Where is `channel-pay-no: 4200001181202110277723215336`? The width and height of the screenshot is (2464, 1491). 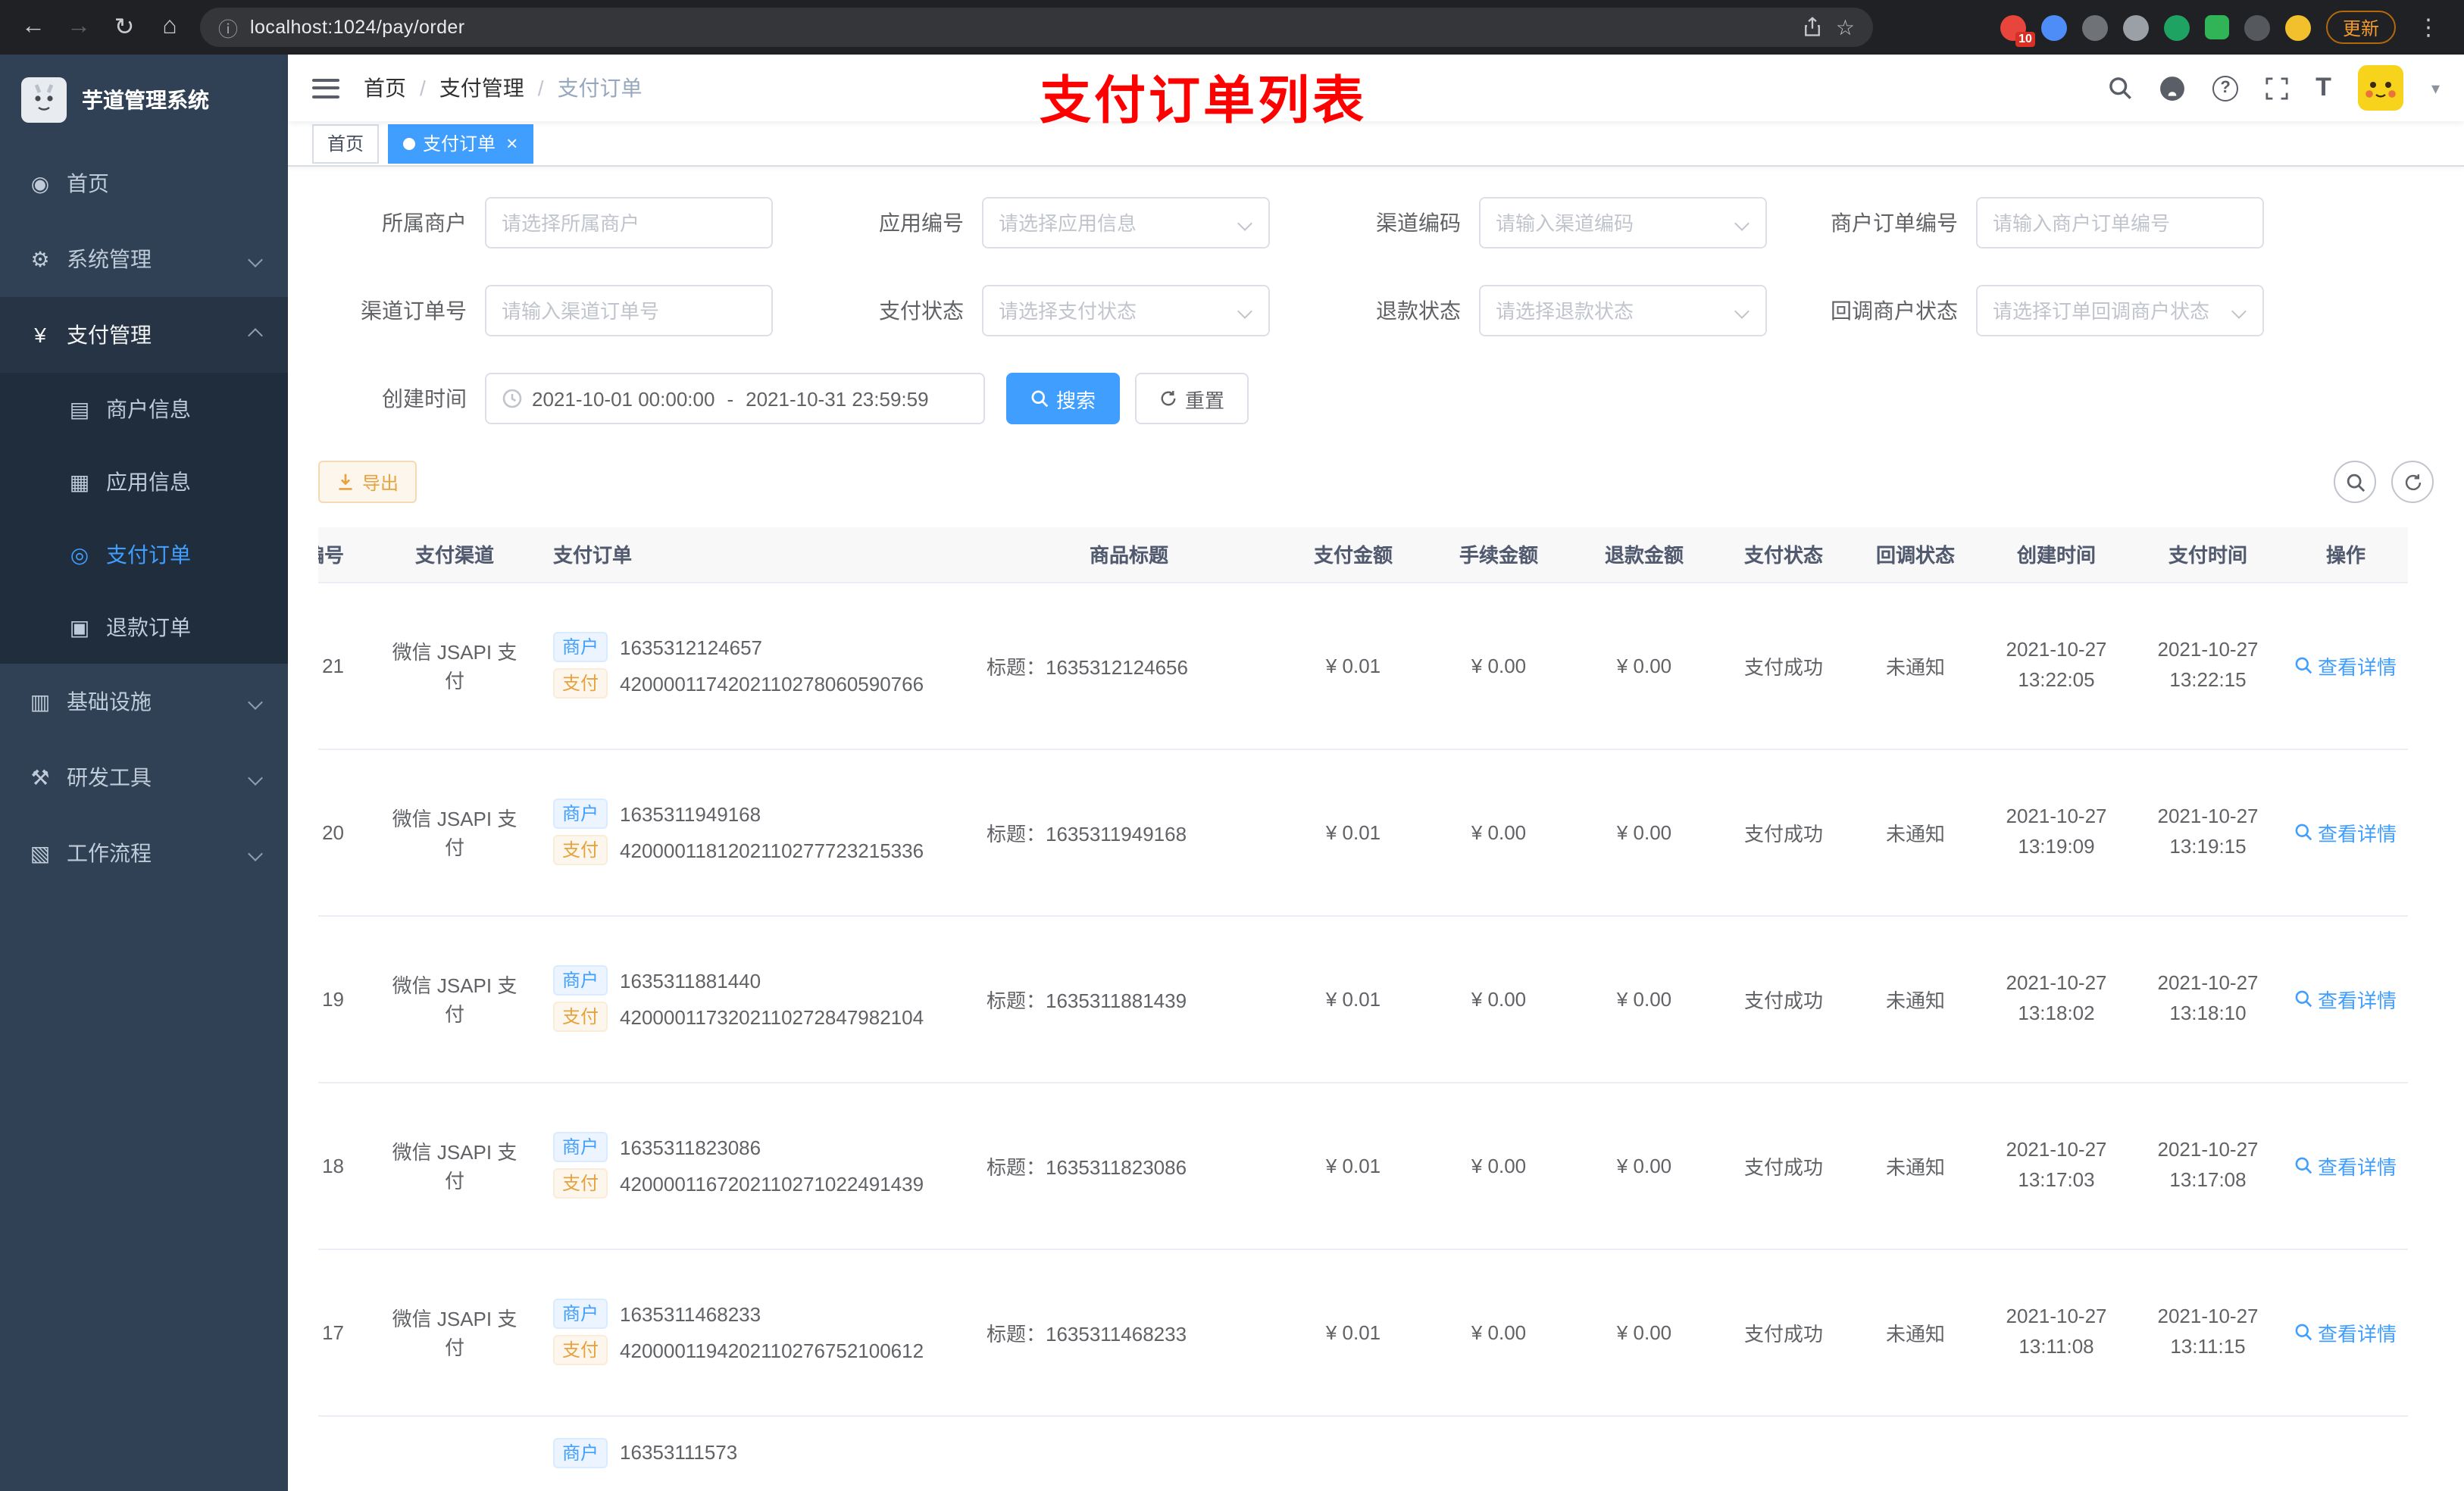 channel-pay-no: 4200001181202110277723215336 is located at coordinates (772, 850).